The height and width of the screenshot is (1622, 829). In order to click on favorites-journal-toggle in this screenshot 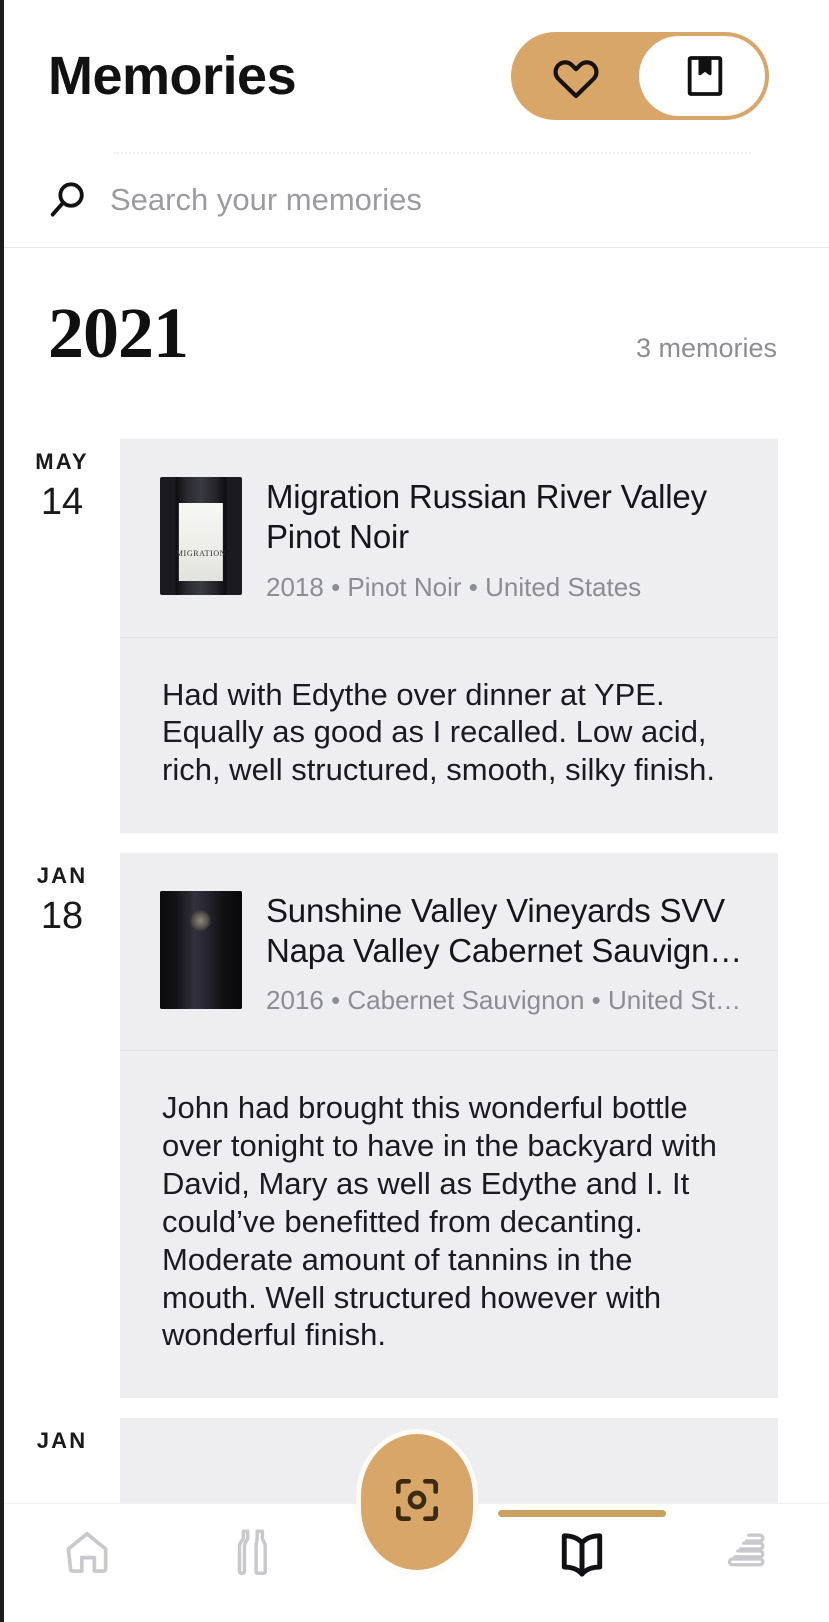, I will do `click(640, 76)`.